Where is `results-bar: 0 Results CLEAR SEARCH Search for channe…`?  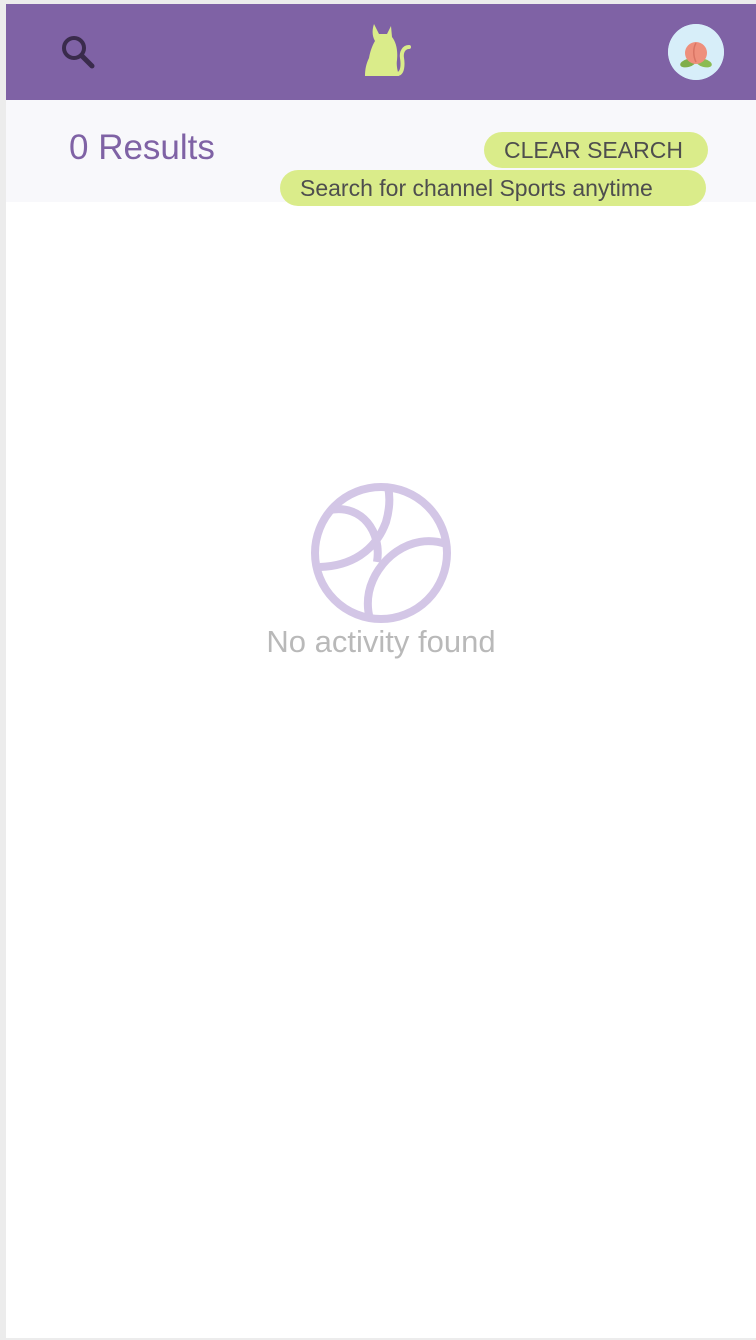 results-bar: 0 Results CLEAR SEARCH Search for channe… is located at coordinates (381, 153).